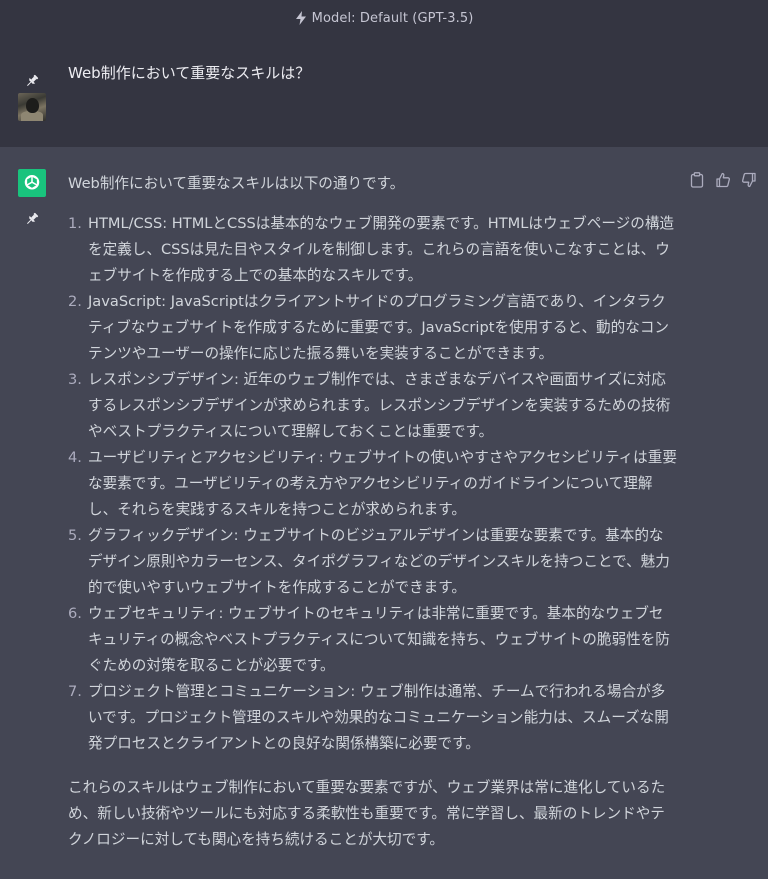  I want to click on message-actions, so click(723, 180).